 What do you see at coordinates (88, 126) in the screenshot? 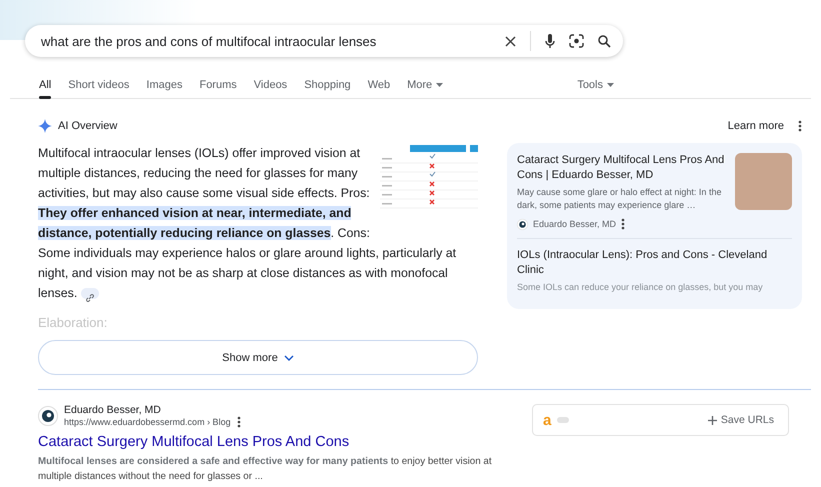
I see `section-title: AI Overview` at bounding box center [88, 126].